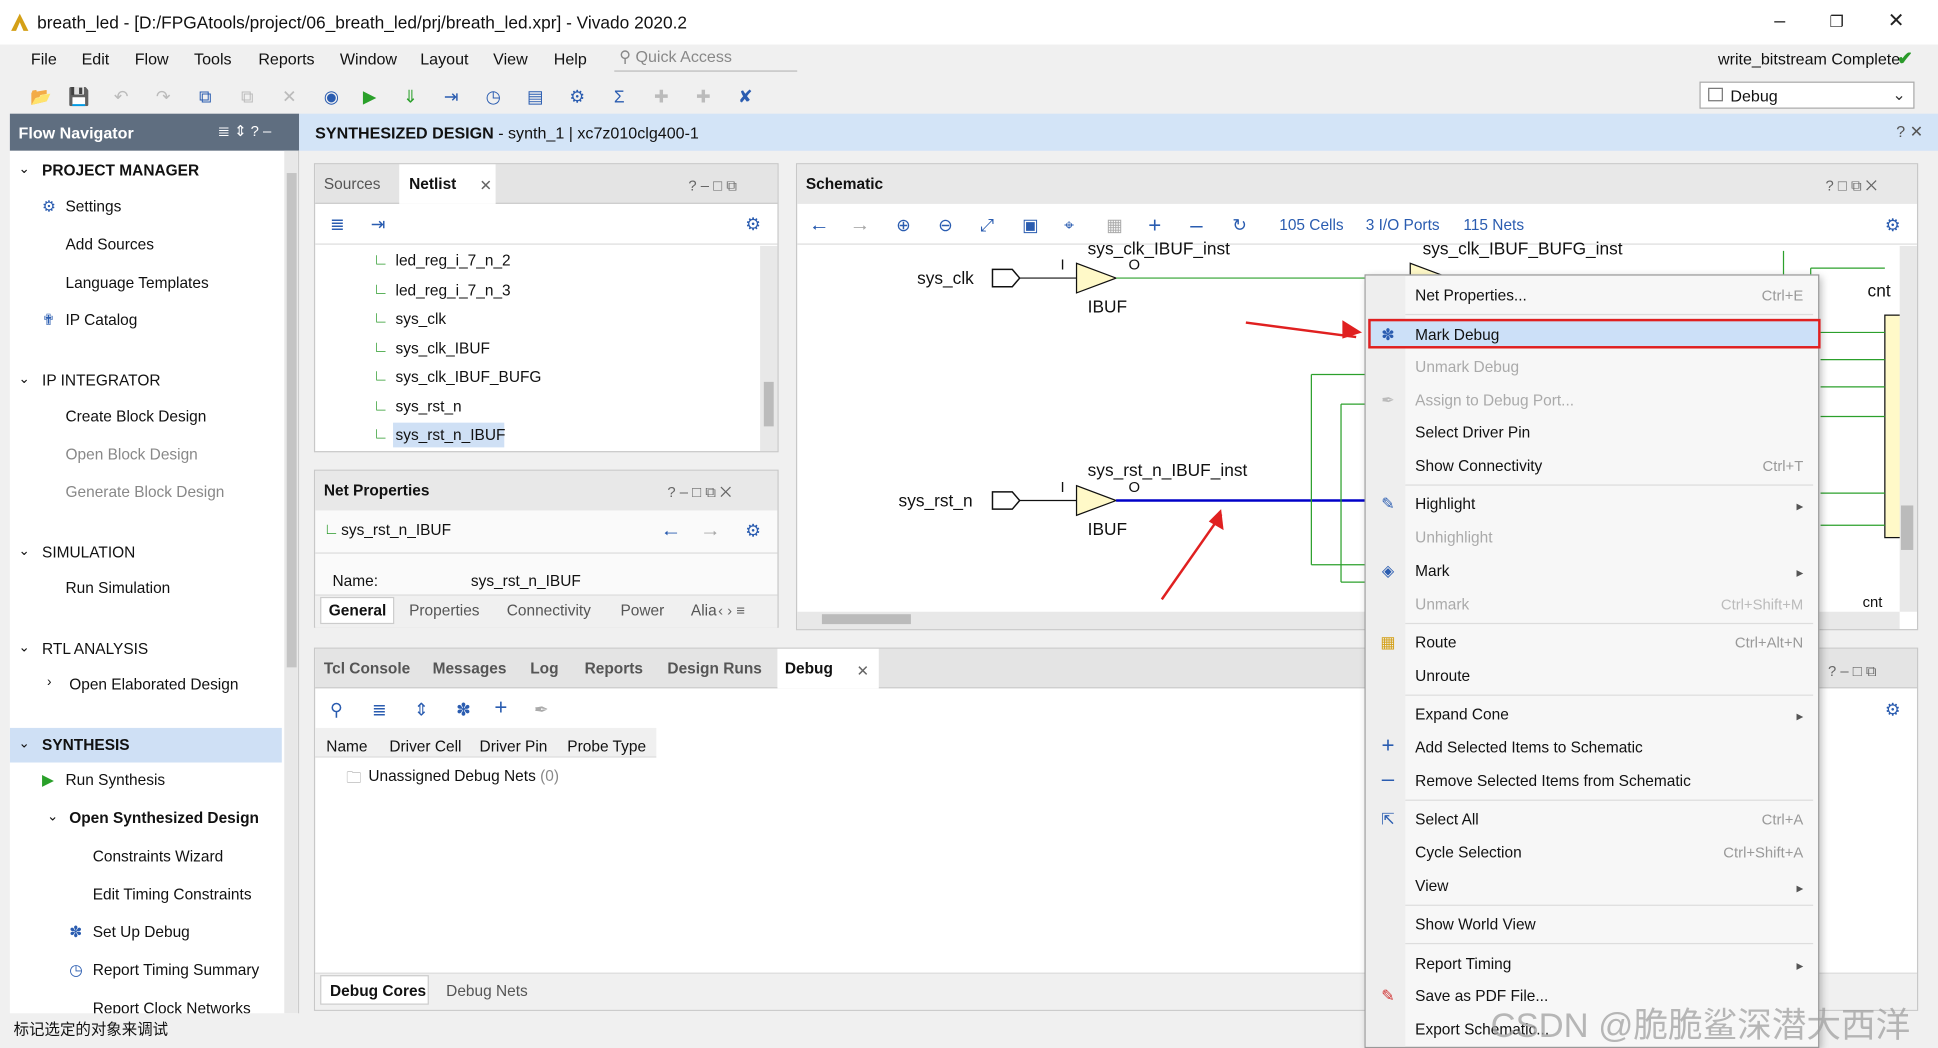  I want to click on tab-properties: Properties, so click(444, 610).